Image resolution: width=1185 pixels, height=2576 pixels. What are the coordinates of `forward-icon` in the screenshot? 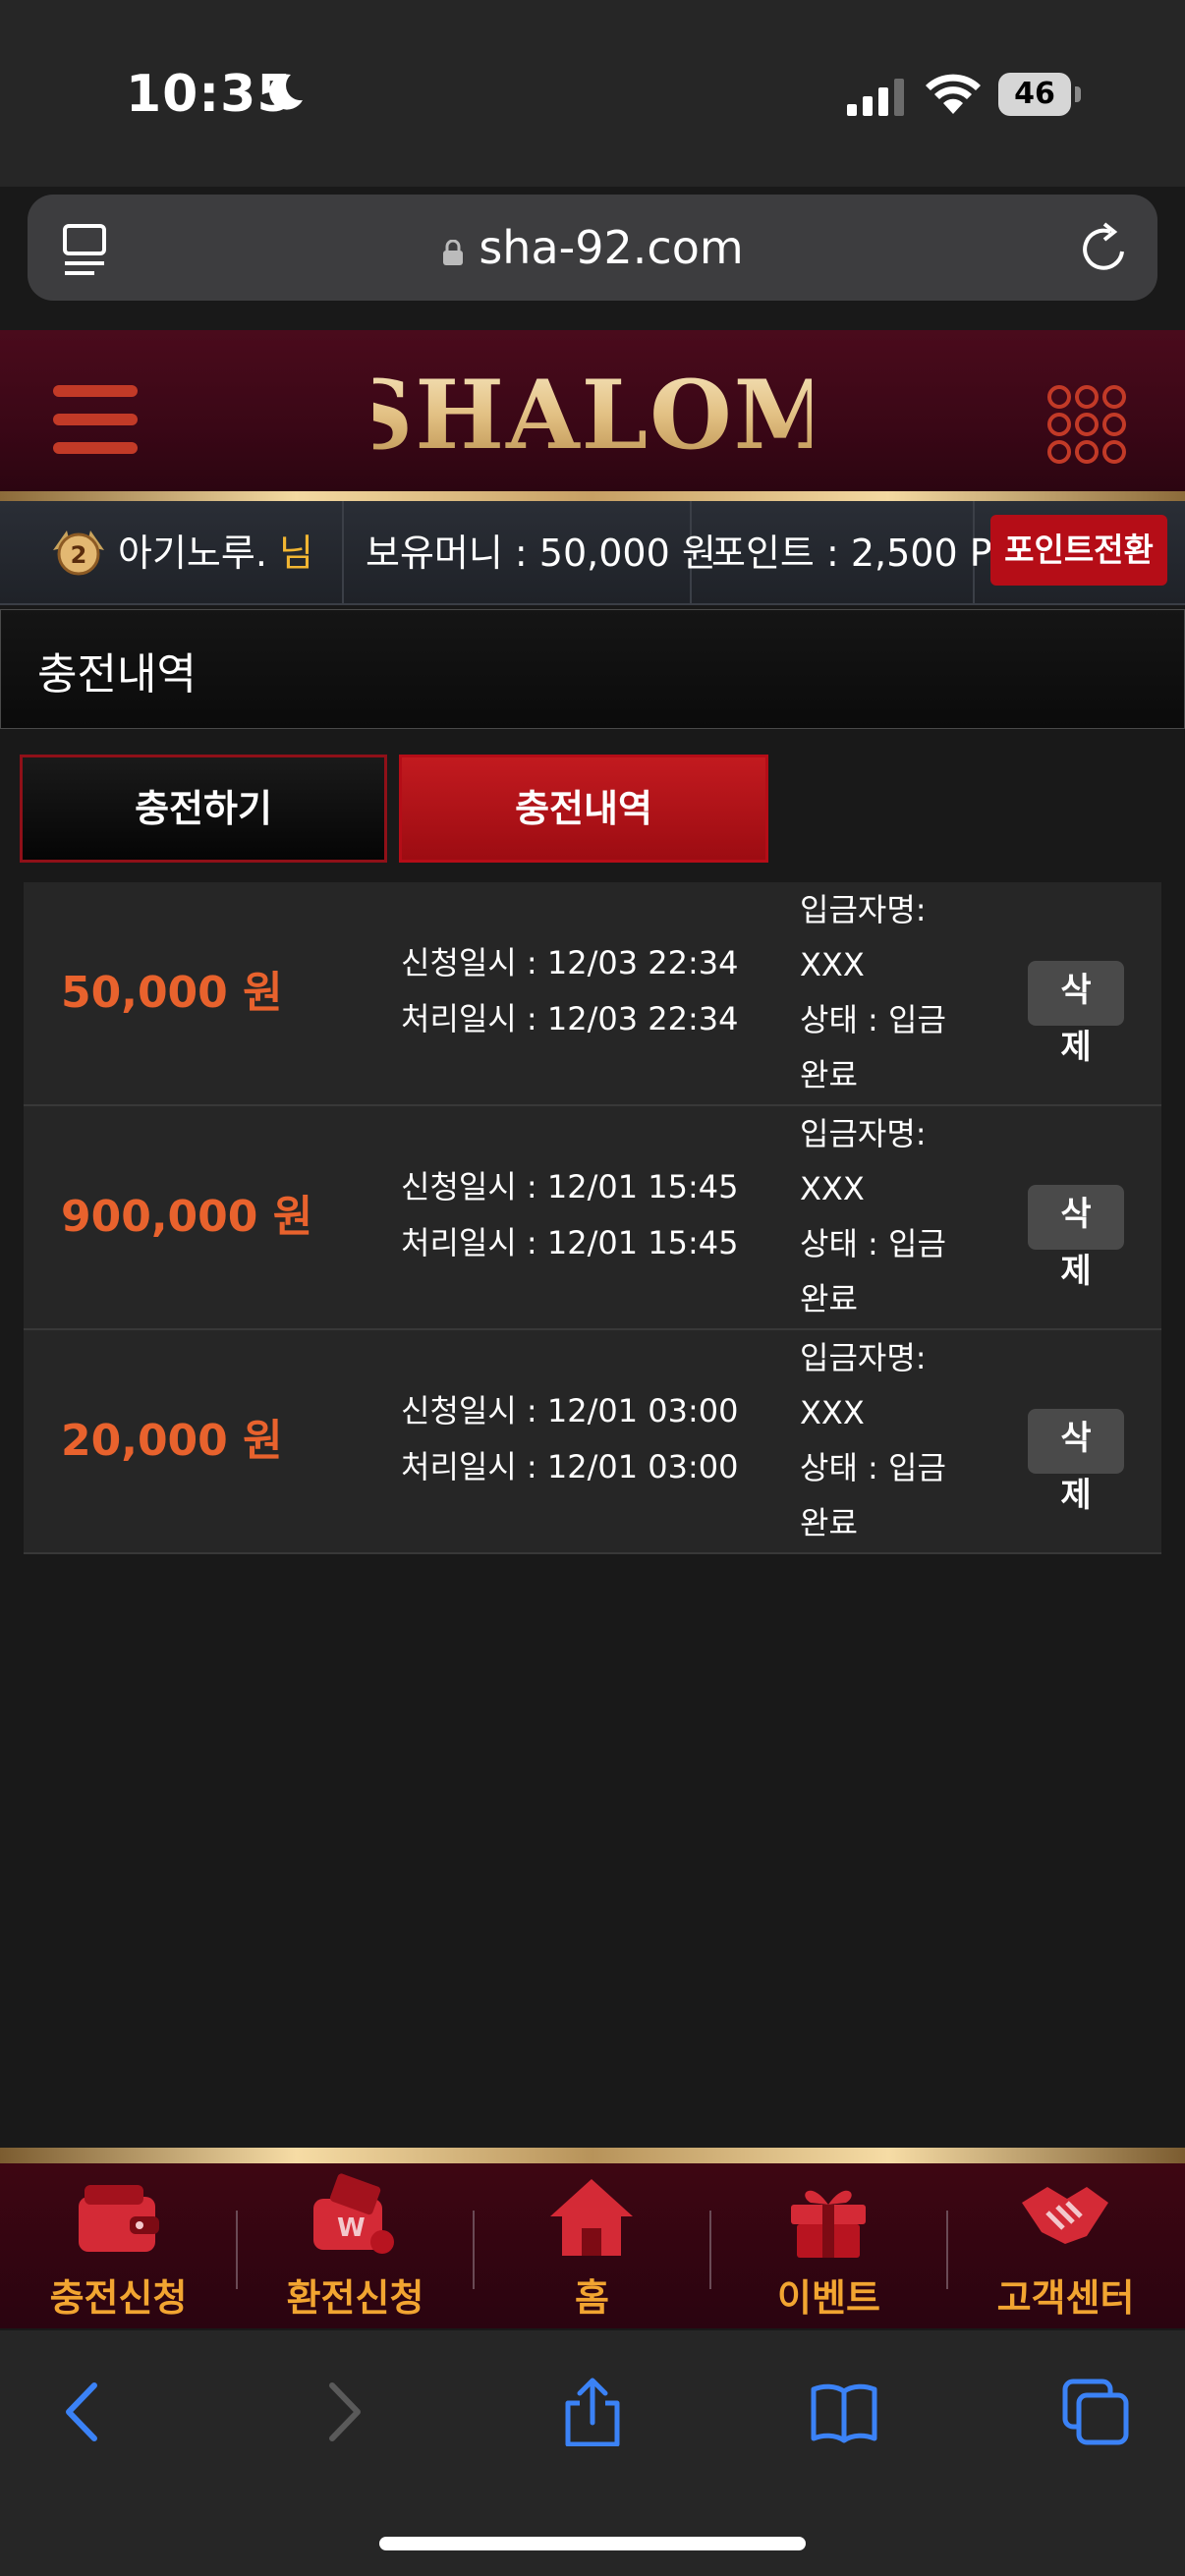 It's located at (341, 2412).